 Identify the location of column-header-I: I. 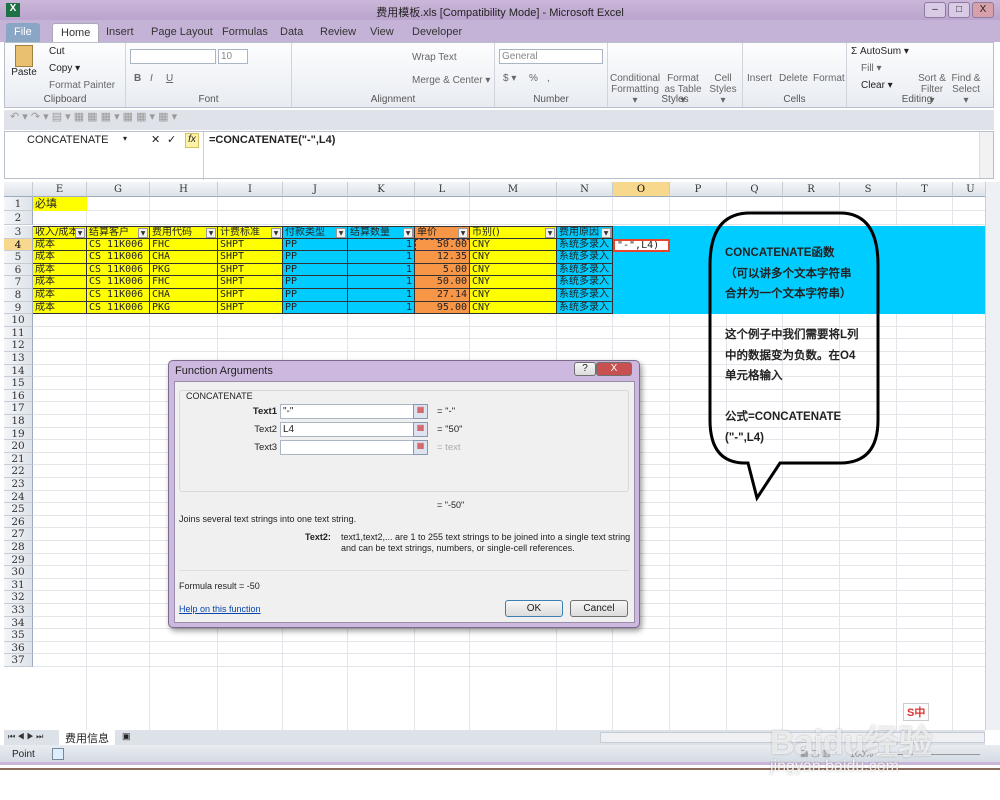
(250, 189).